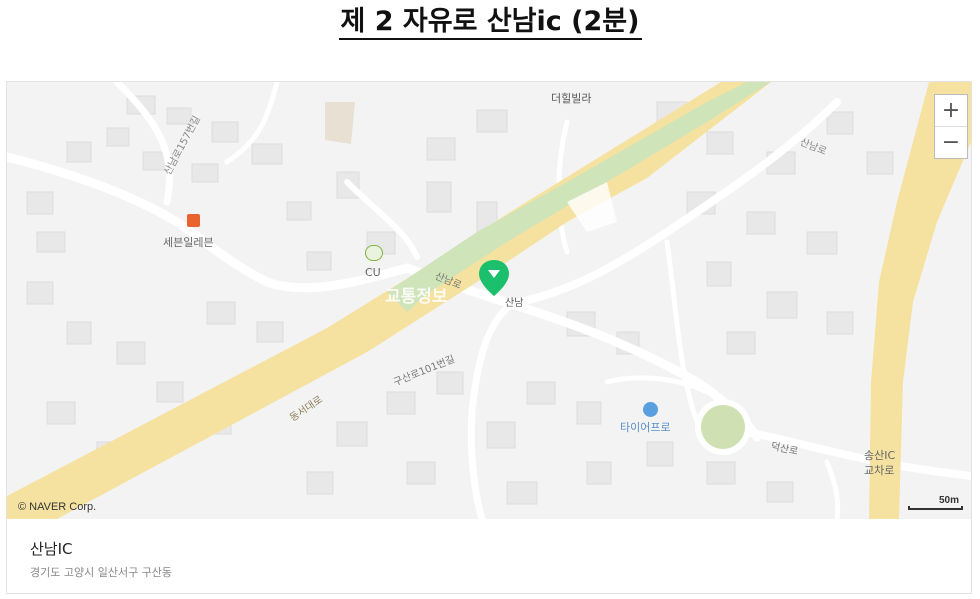  I want to click on poi-seven-eleven-label: 세븐일레븐, so click(188, 242).